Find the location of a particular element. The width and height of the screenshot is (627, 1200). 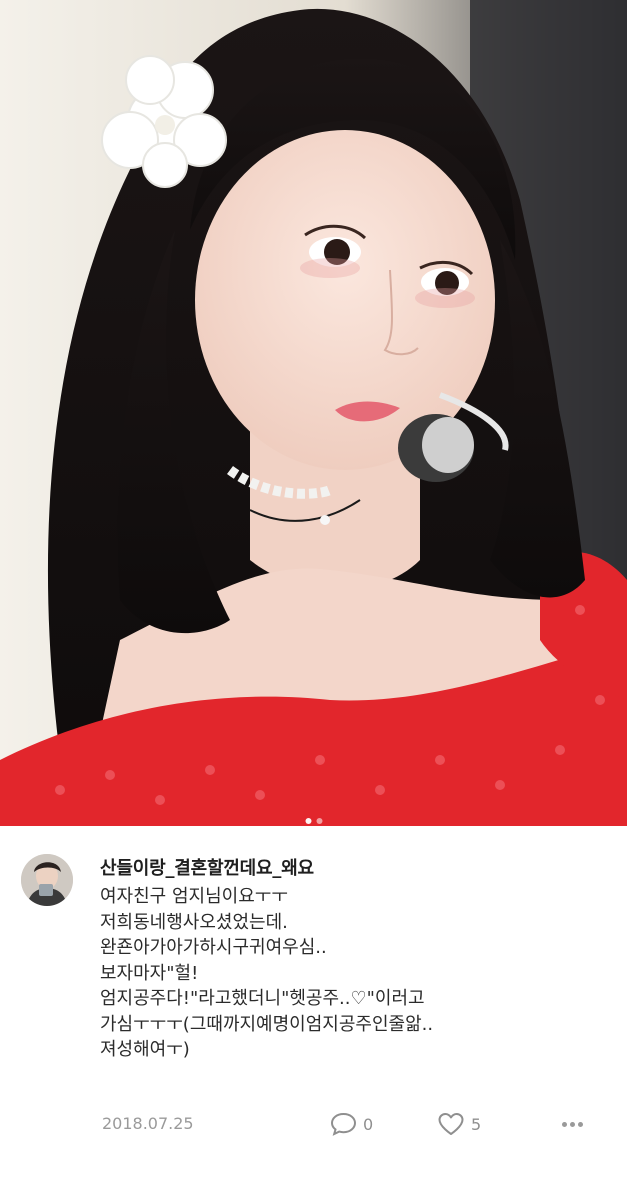

post-body-line: 져성해여ㅜ) is located at coordinates (145, 1049).